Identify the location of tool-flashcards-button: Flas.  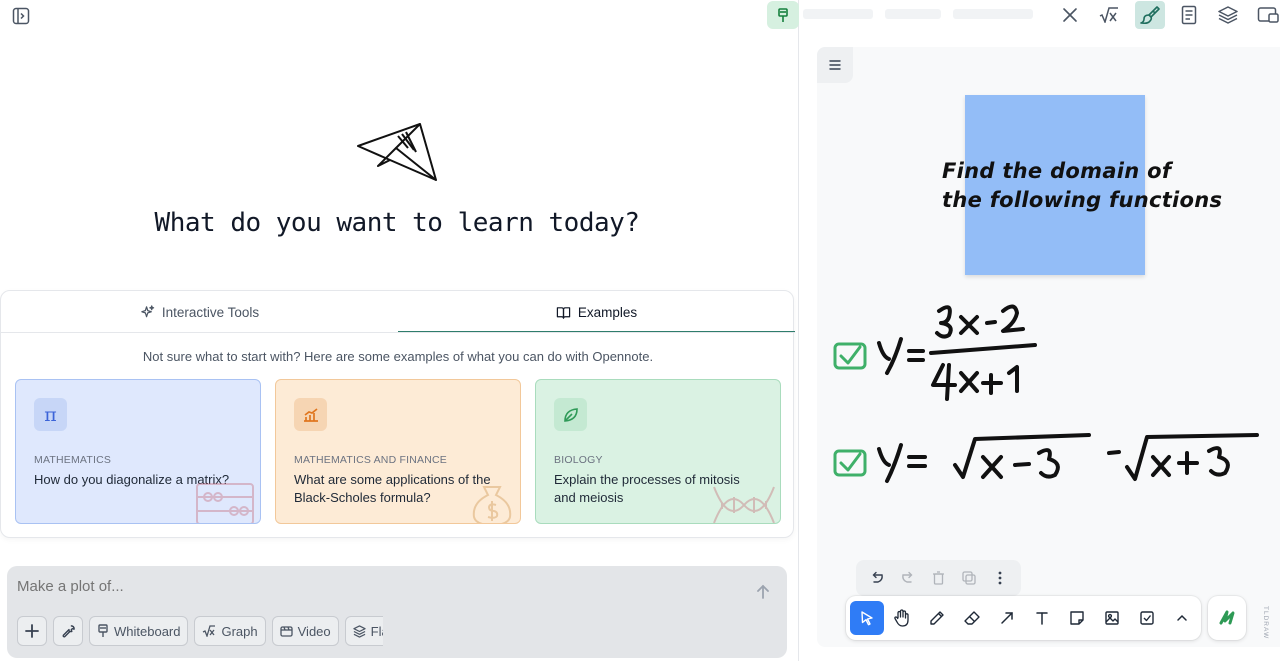
(363, 631).